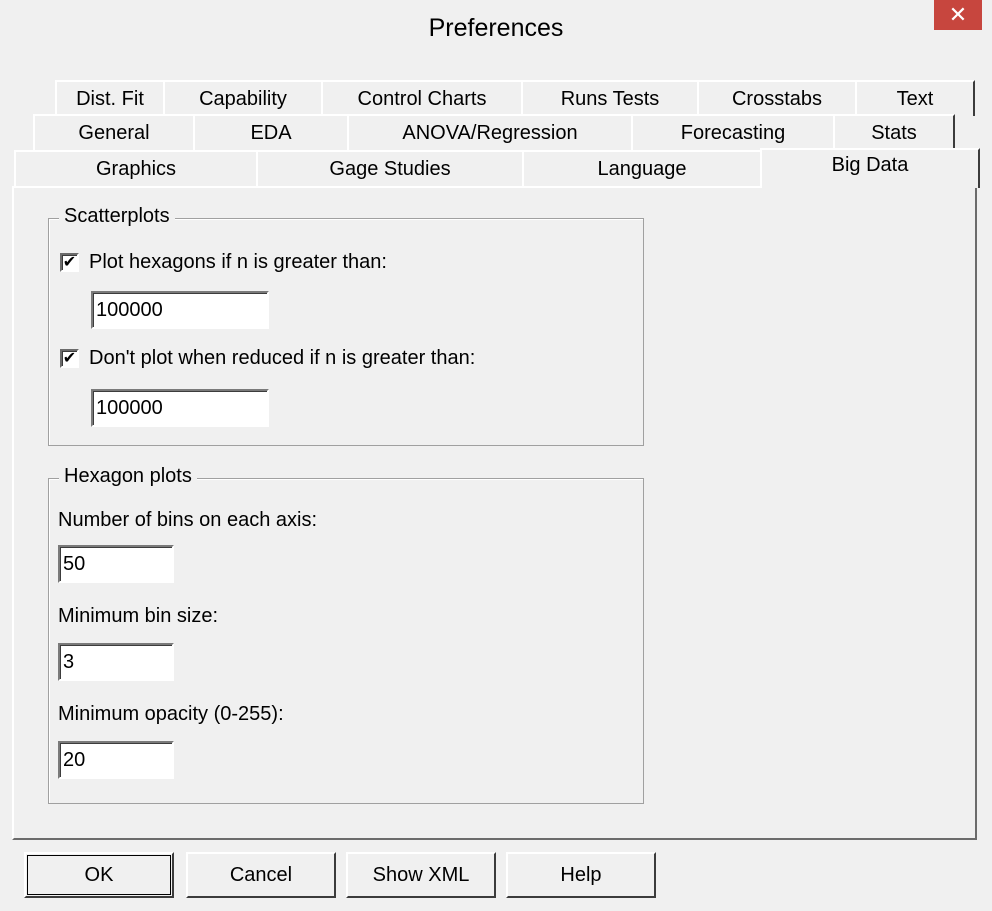 The image size is (992, 911). Describe the element at coordinates (69, 262) in the screenshot. I see `plot-hexagons-checkbox: ✔` at that location.